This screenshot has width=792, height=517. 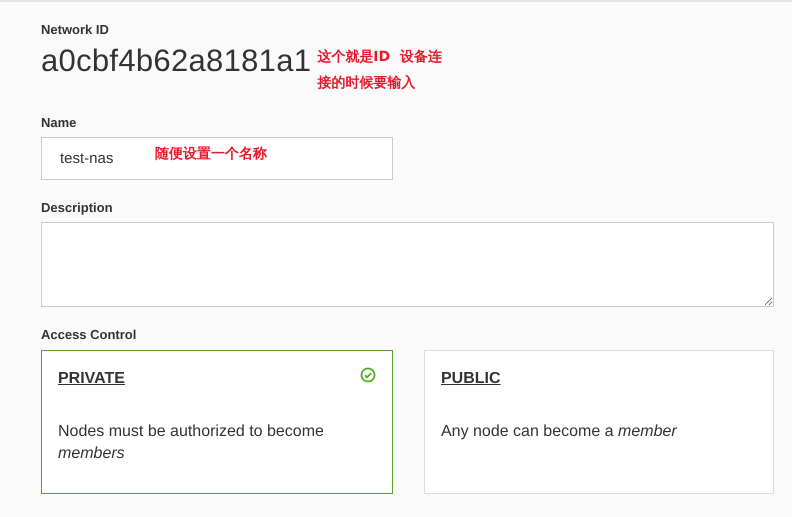 What do you see at coordinates (191, 443) in the screenshot?
I see `option-description: Nodes must be authorized to become members` at bounding box center [191, 443].